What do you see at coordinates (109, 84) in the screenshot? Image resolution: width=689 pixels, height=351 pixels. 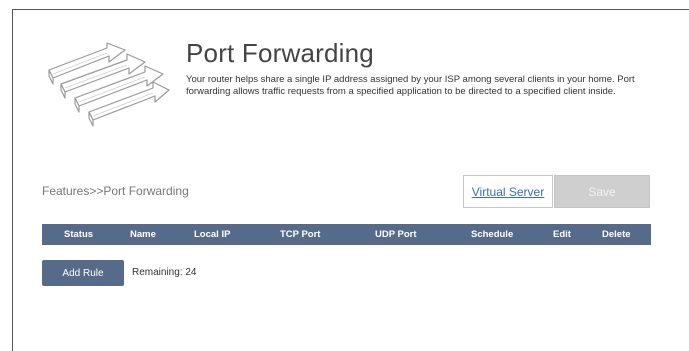 I see `port-forward-arrows-icon` at bounding box center [109, 84].